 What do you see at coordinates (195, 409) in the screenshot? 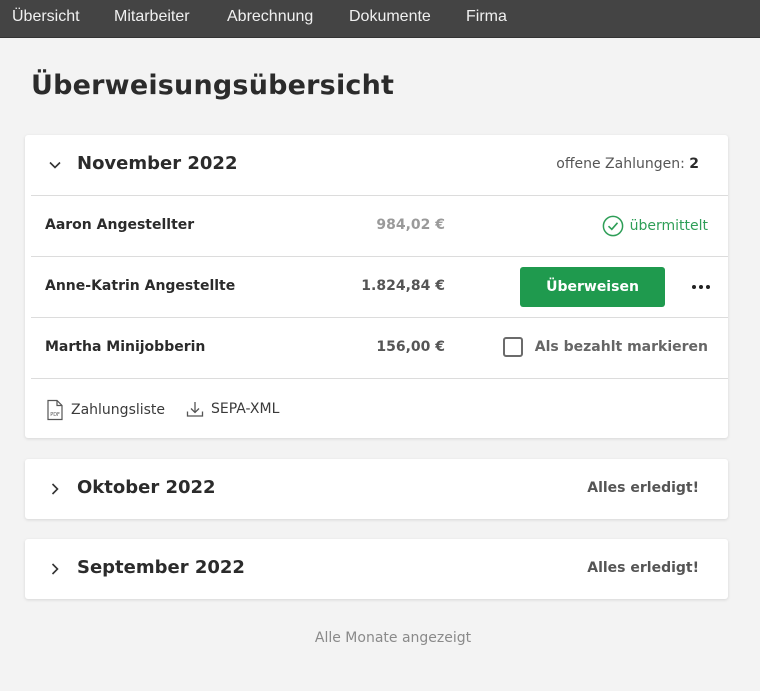
I see `download-icon` at bounding box center [195, 409].